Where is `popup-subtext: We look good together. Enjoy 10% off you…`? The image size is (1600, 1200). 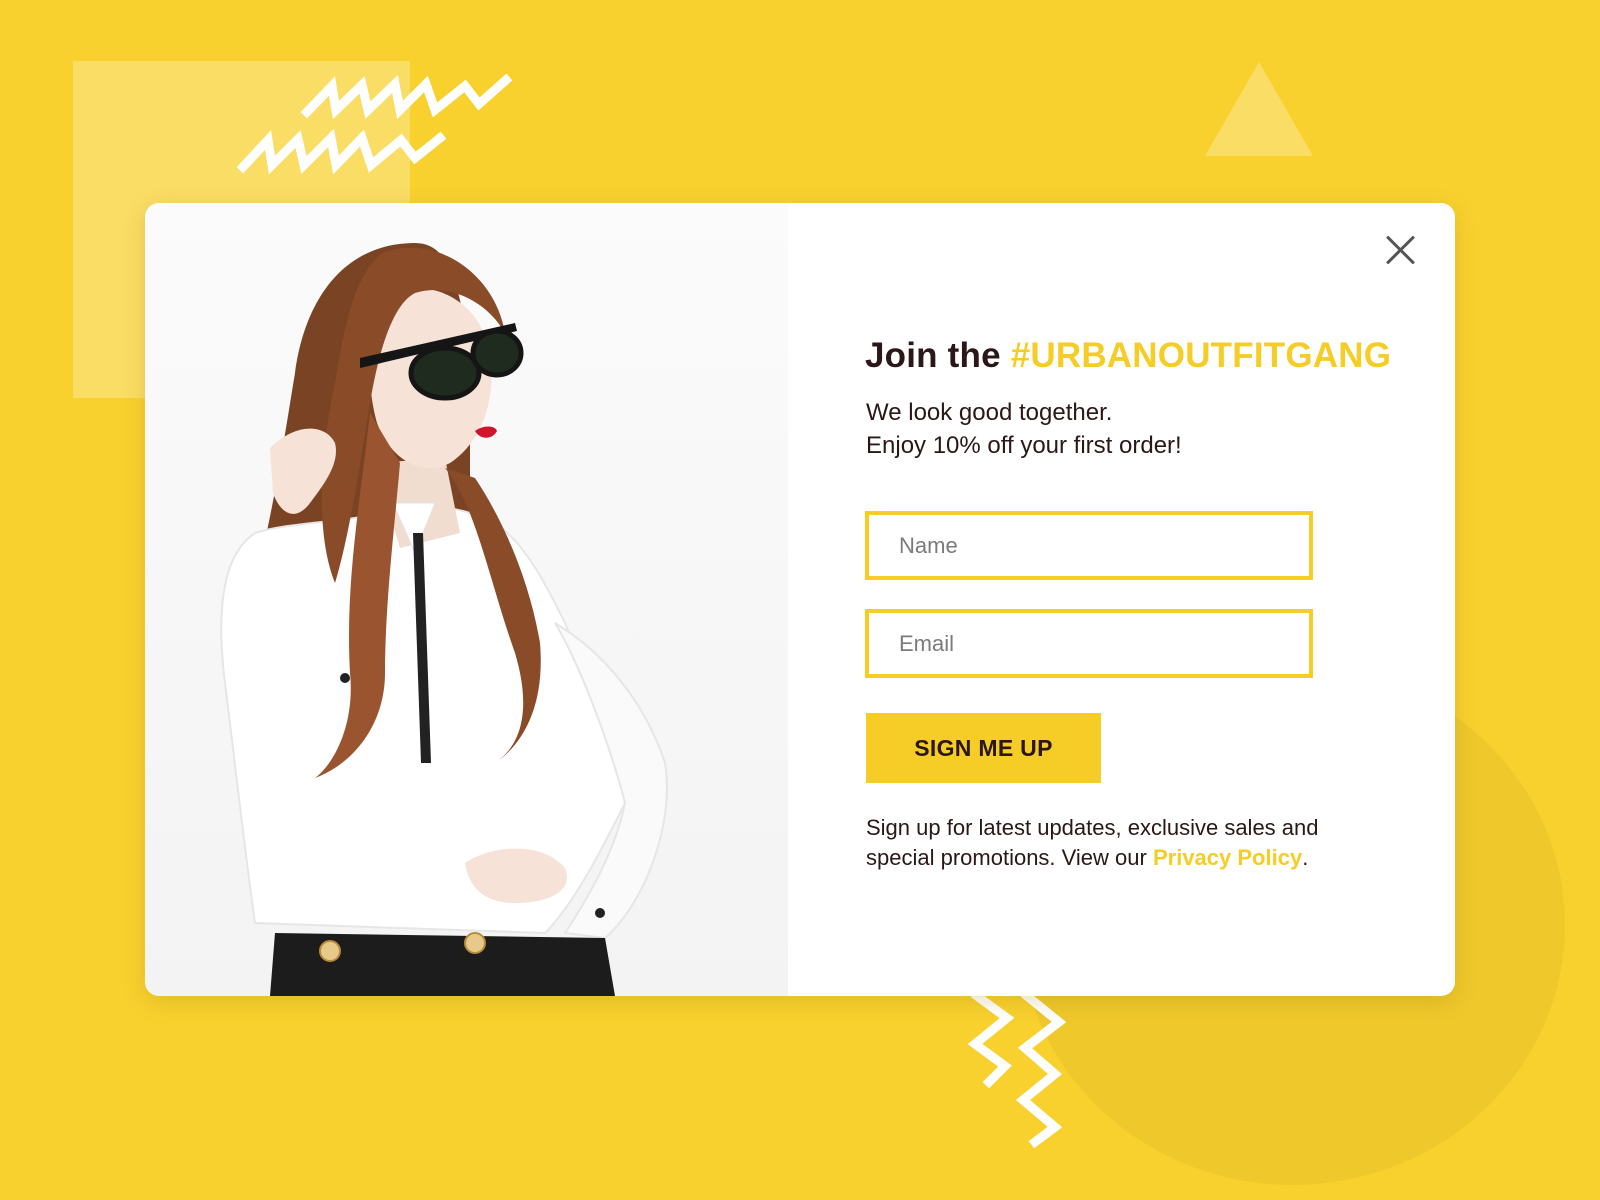
popup-subtext: We look good together. Enjoy 10% off you… is located at coordinates (1024, 429).